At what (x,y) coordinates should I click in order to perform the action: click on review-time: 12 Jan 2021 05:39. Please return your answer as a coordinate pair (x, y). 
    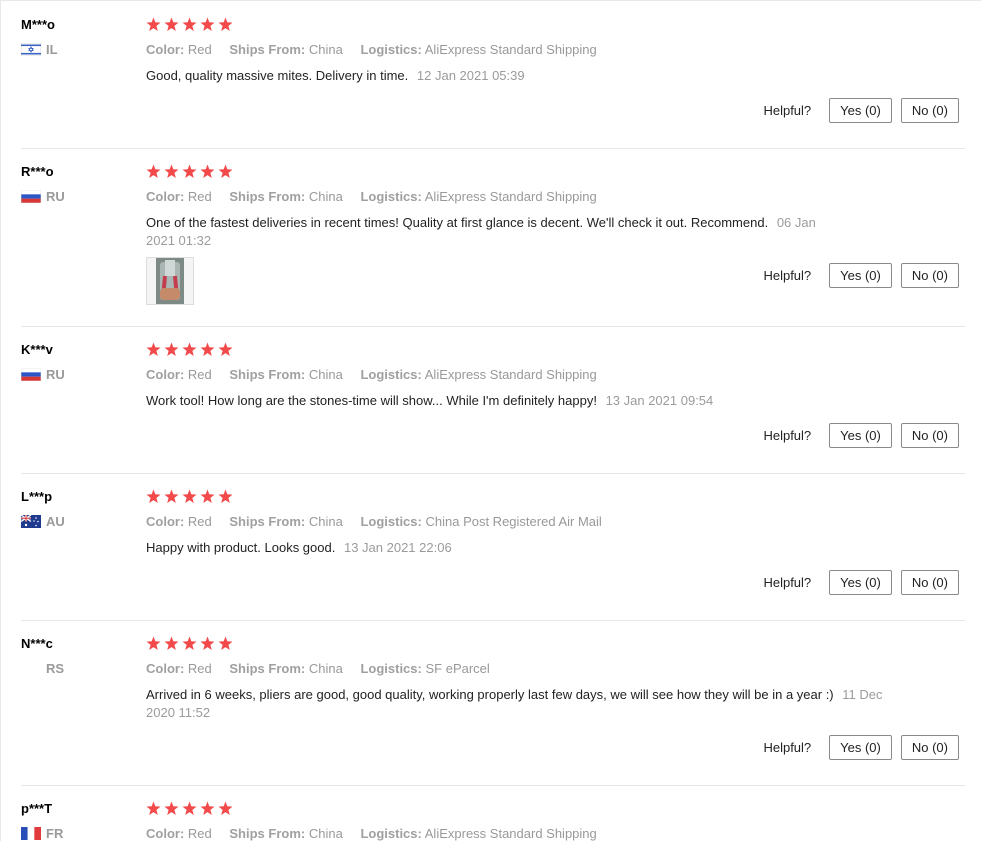
    Looking at the image, I should click on (470, 75).